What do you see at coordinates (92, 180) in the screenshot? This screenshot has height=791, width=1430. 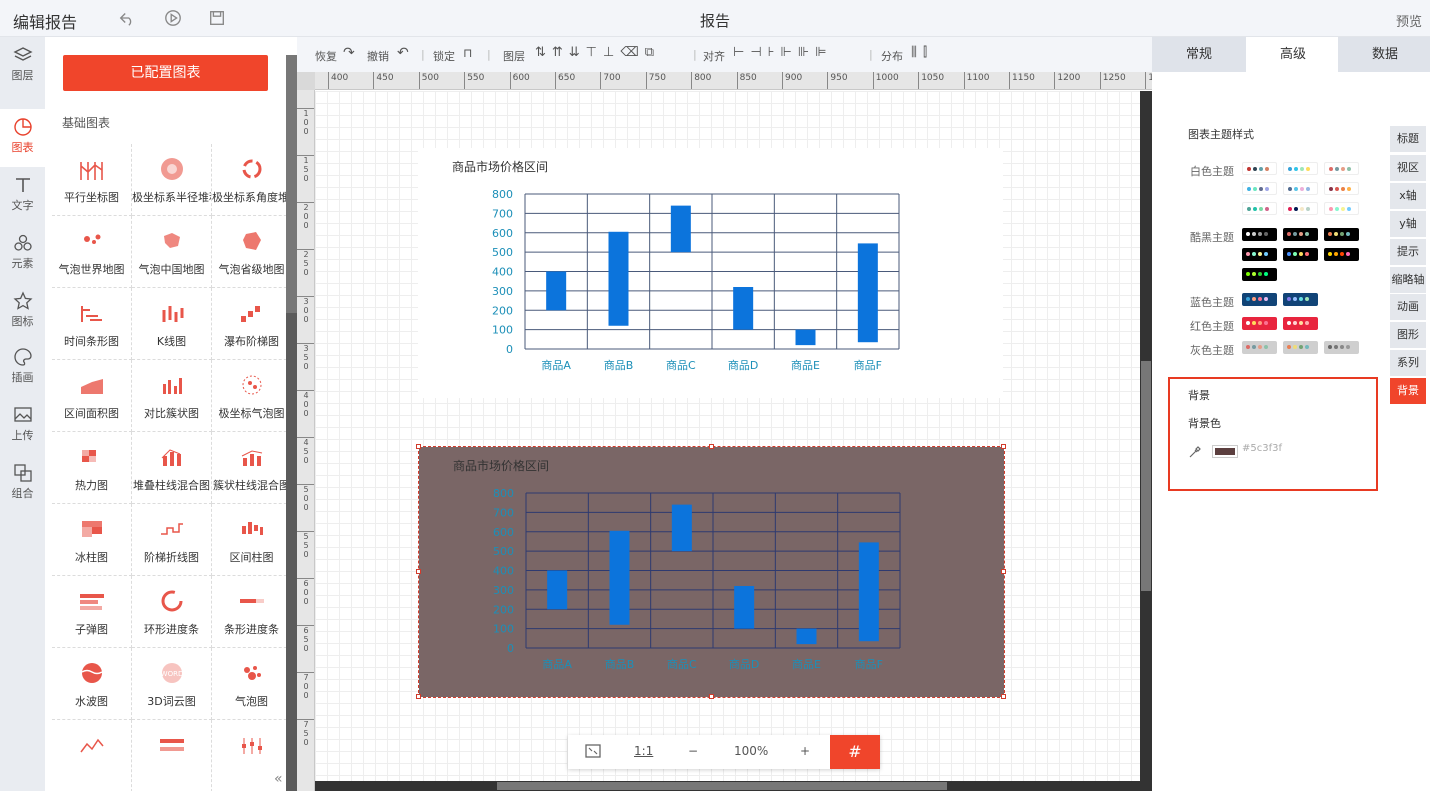 I see `chart-type-item: 平行坐标图` at bounding box center [92, 180].